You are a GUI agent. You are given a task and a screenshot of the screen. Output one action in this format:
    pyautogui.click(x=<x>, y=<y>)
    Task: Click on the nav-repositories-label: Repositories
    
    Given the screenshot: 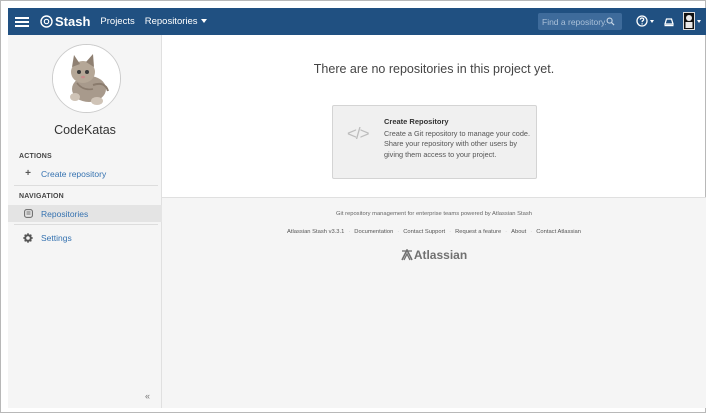 What is the action you would take?
    pyautogui.click(x=171, y=21)
    